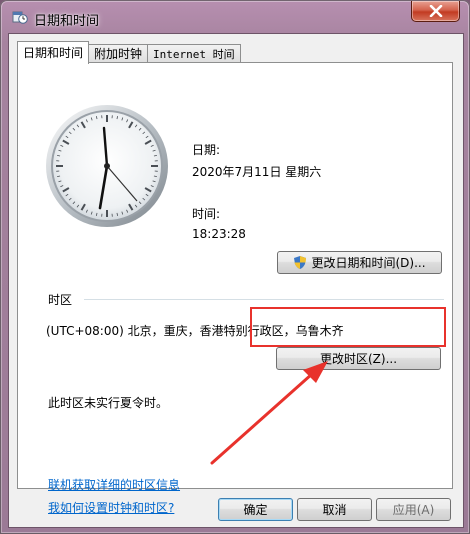 The image size is (470, 534). Describe the element at coordinates (53, 52) in the screenshot. I see `tab-date-time: 日期和时间` at that location.